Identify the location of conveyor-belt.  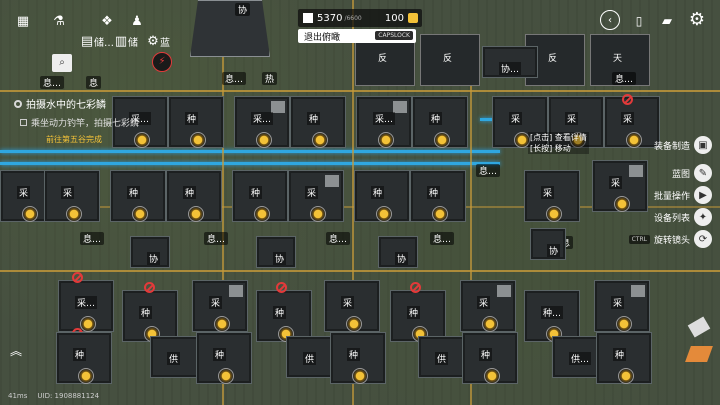
(250, 151).